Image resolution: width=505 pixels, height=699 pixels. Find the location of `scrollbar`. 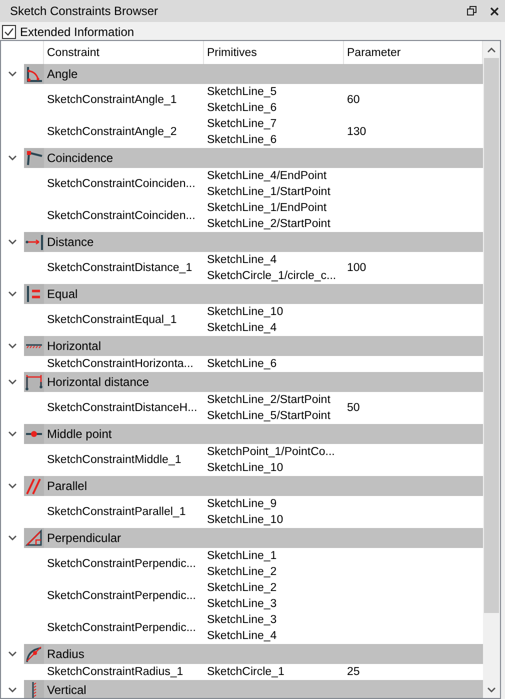

scrollbar is located at coordinates (491, 369).